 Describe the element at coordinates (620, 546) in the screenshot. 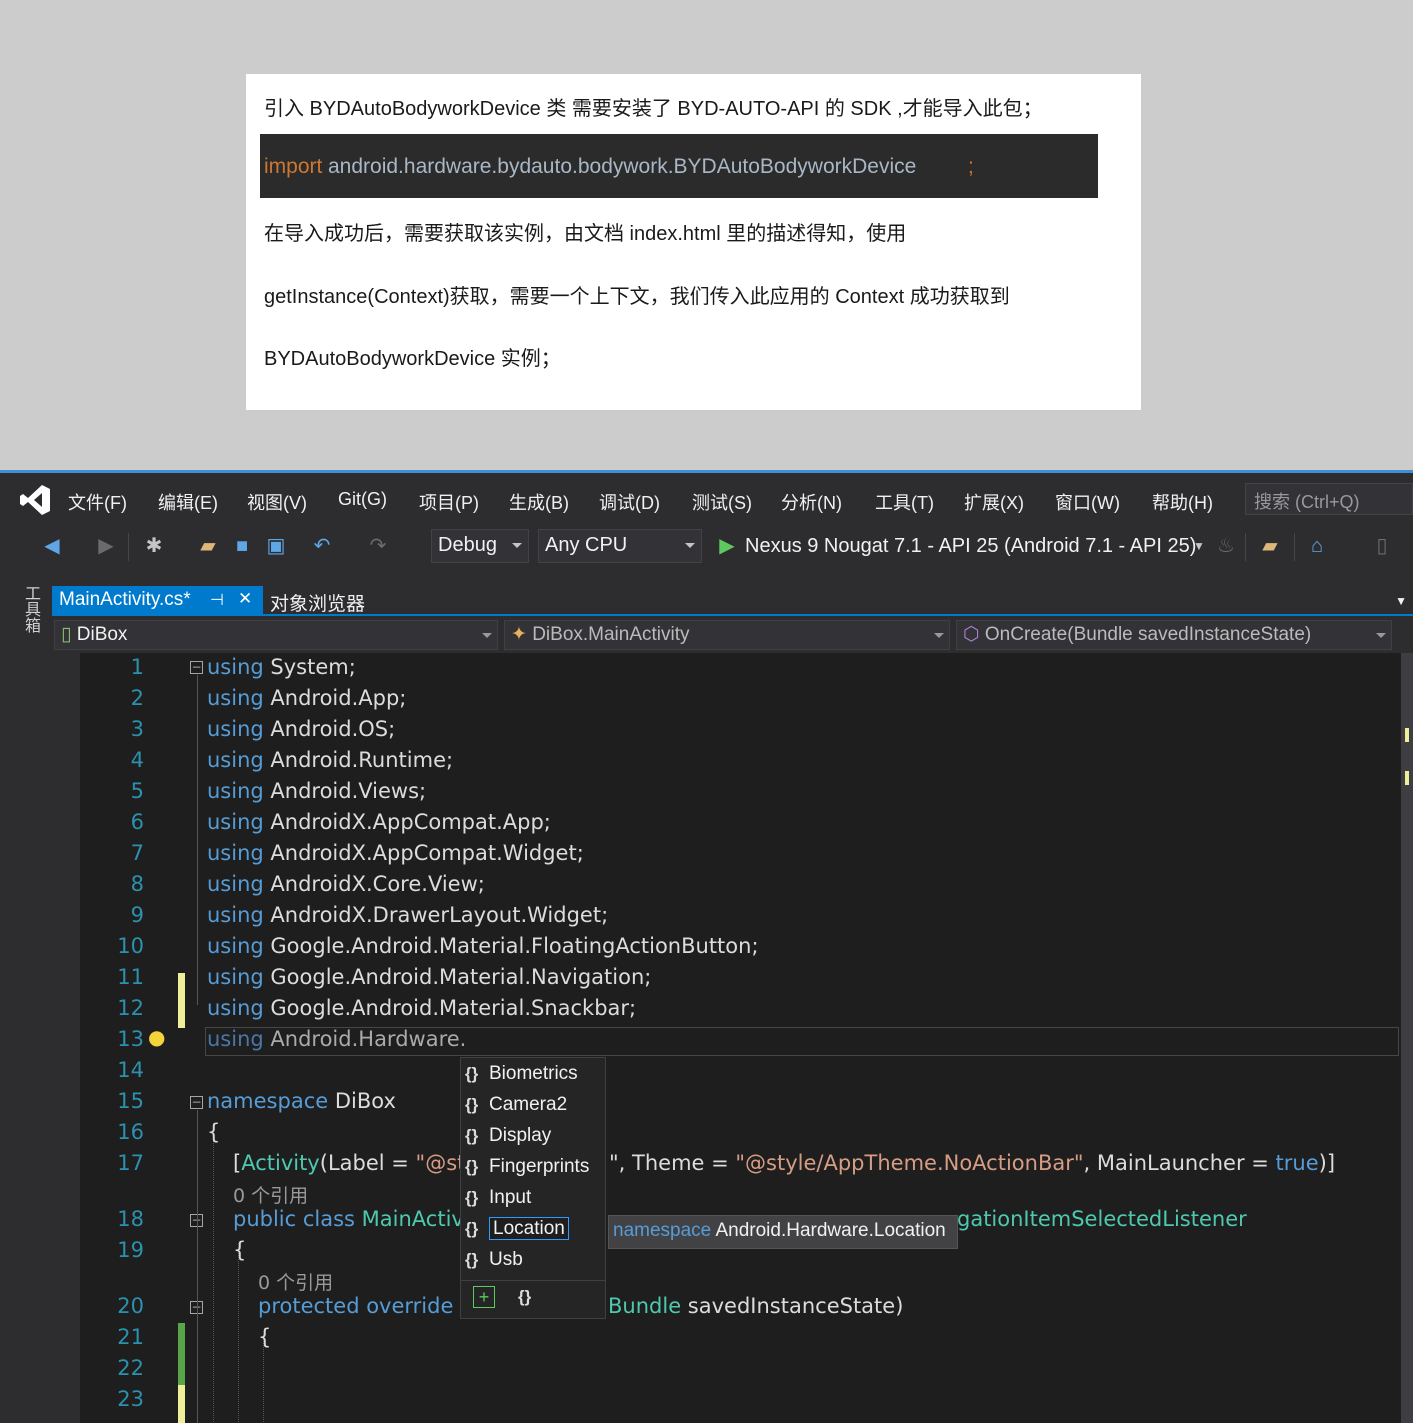

I see `platform-dropdown: Any CPU` at that location.